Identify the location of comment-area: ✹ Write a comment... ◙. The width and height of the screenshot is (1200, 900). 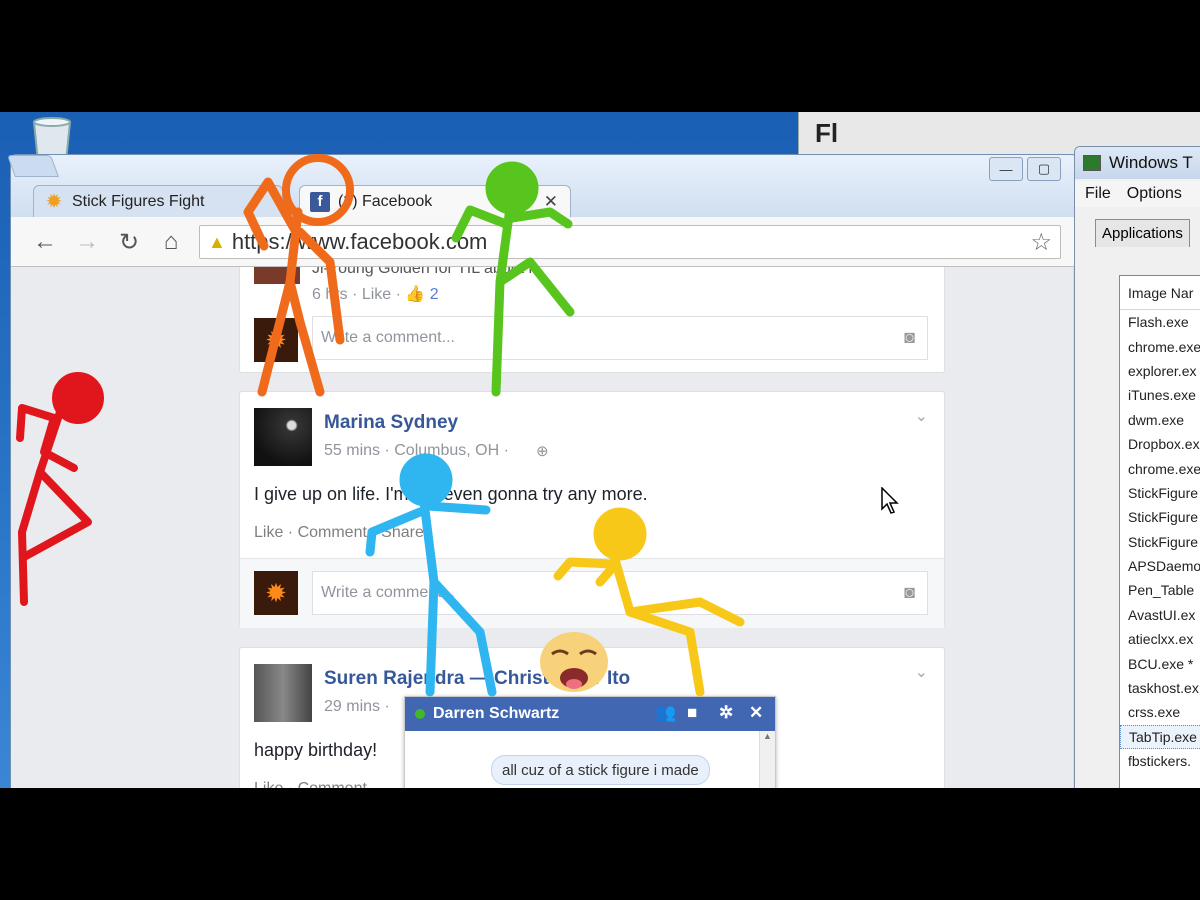
(592, 593).